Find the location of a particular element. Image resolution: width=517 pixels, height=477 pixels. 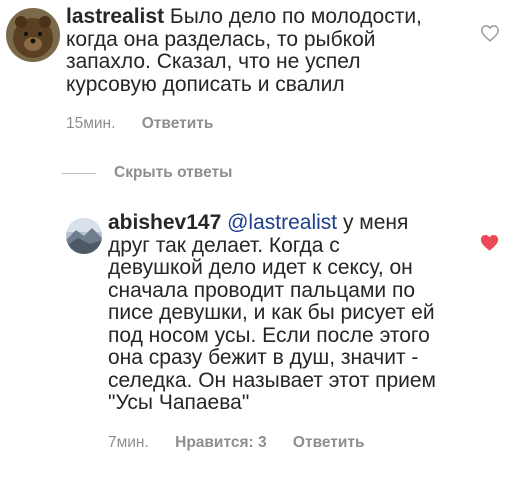

likes-count-button: Нравится: 3 is located at coordinates (220, 442).